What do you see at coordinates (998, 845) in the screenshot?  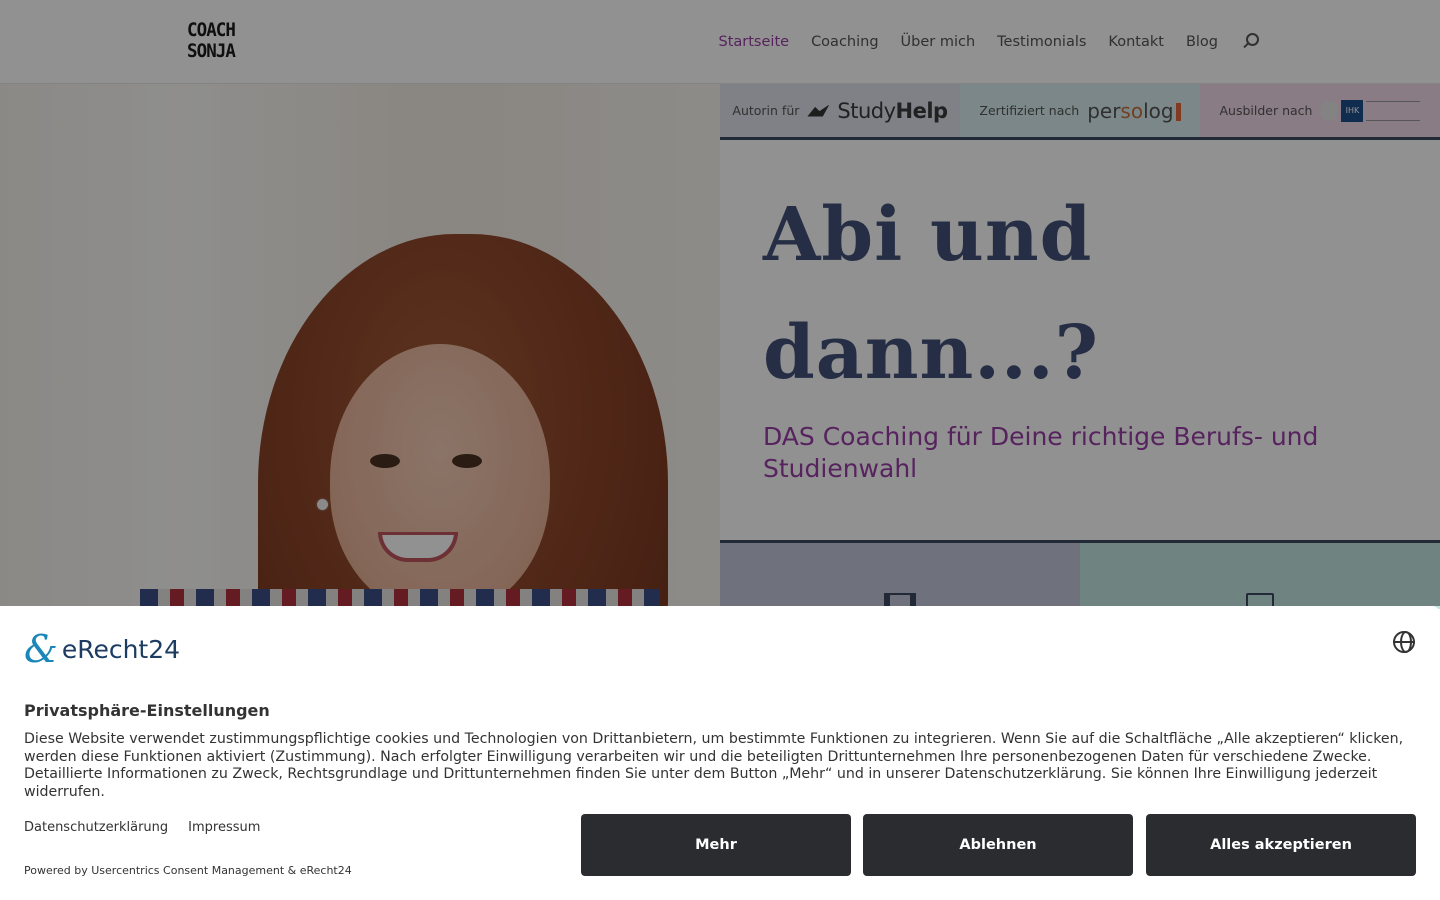 I see `decline-button: Ablehnen` at bounding box center [998, 845].